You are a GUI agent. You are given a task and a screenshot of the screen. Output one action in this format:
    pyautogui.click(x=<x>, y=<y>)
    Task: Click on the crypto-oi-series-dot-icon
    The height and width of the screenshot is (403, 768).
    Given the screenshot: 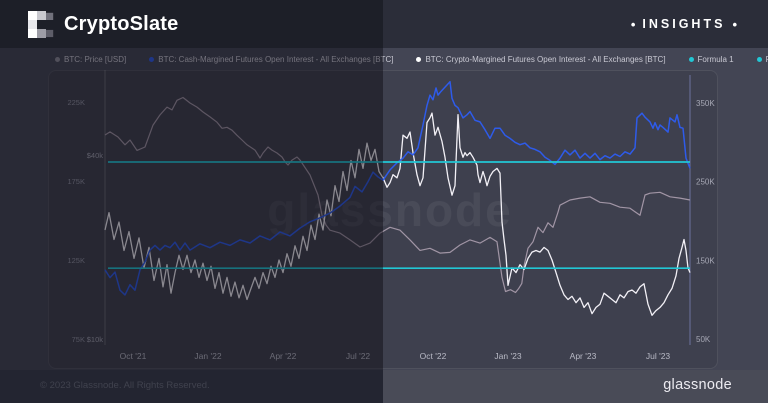 What is the action you would take?
    pyautogui.click(x=419, y=59)
    